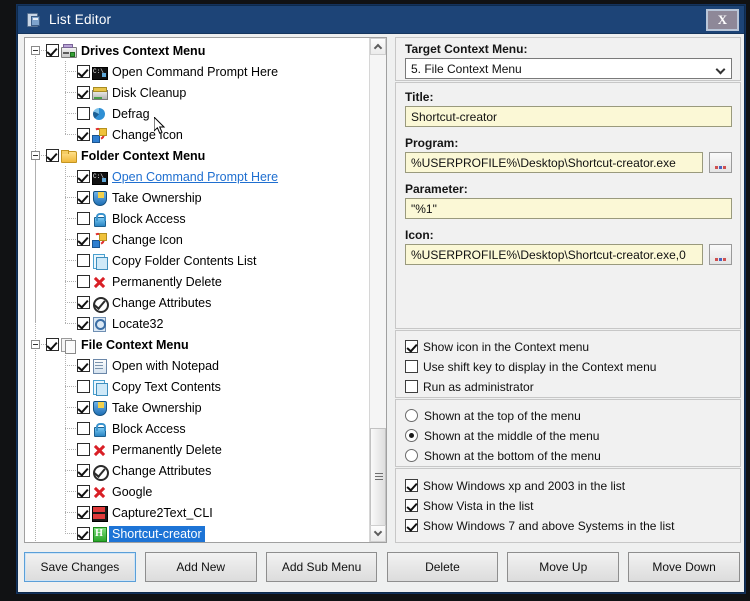 Image resolution: width=750 pixels, height=601 pixels. I want to click on chevron-down-icon, so click(720, 69).